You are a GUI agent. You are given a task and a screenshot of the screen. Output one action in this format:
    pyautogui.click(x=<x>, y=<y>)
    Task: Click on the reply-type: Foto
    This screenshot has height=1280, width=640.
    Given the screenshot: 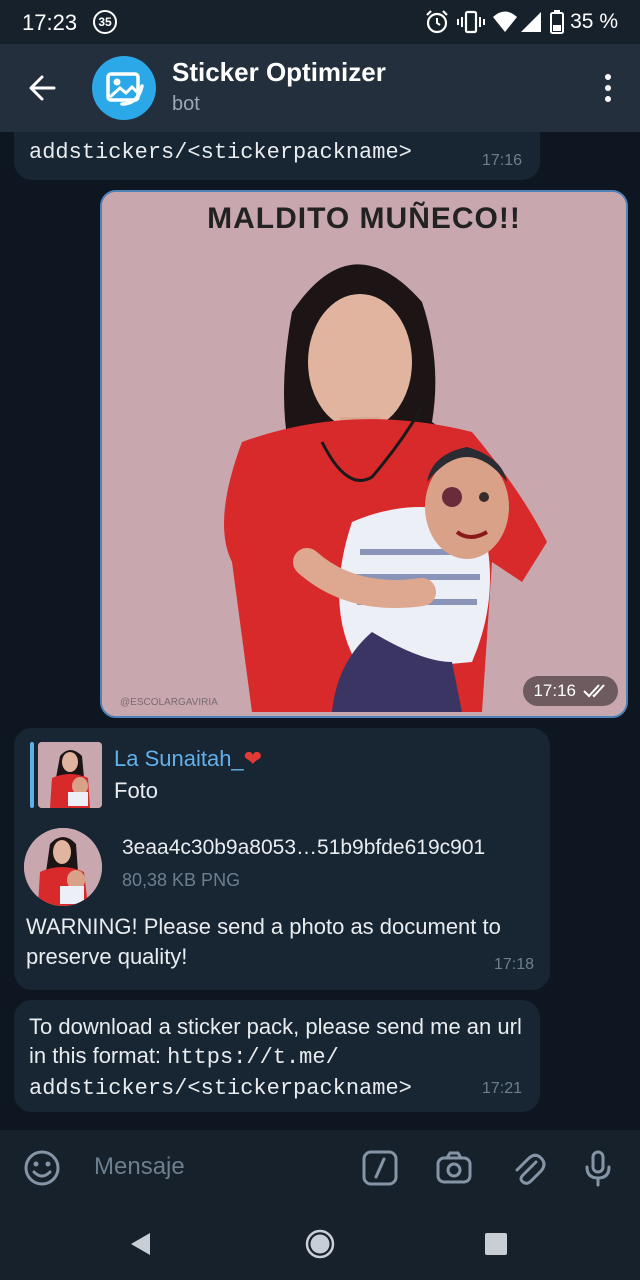 What is the action you would take?
    pyautogui.click(x=136, y=790)
    